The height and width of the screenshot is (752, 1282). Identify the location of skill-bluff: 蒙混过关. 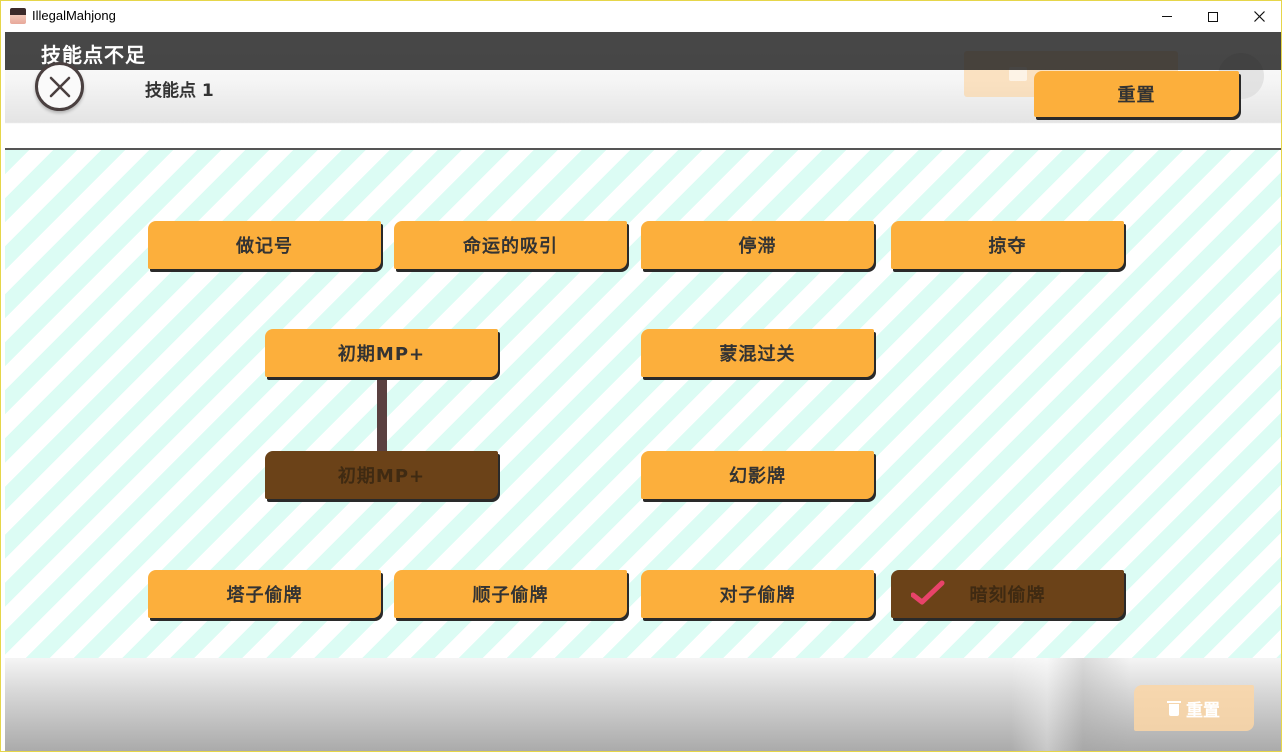
(757, 353).